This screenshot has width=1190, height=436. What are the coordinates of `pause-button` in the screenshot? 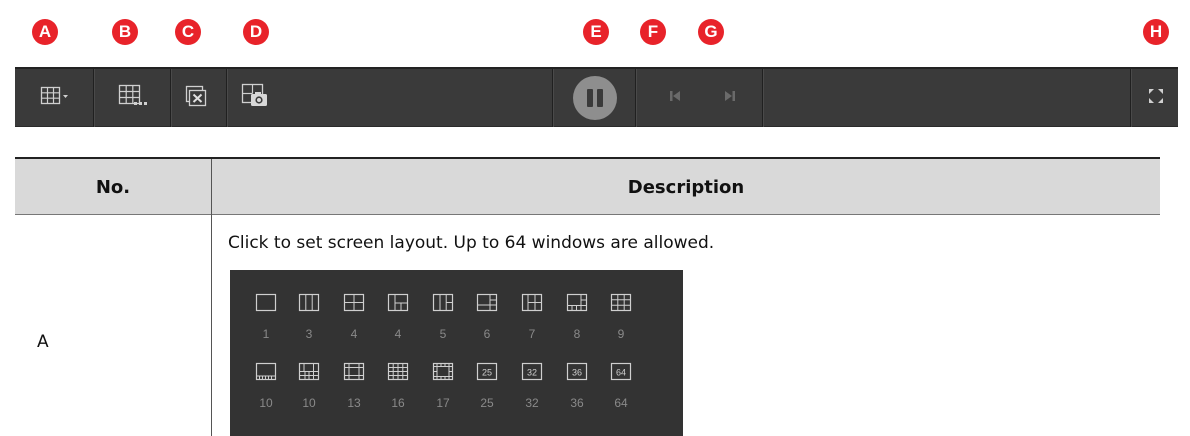 It's located at (595, 98).